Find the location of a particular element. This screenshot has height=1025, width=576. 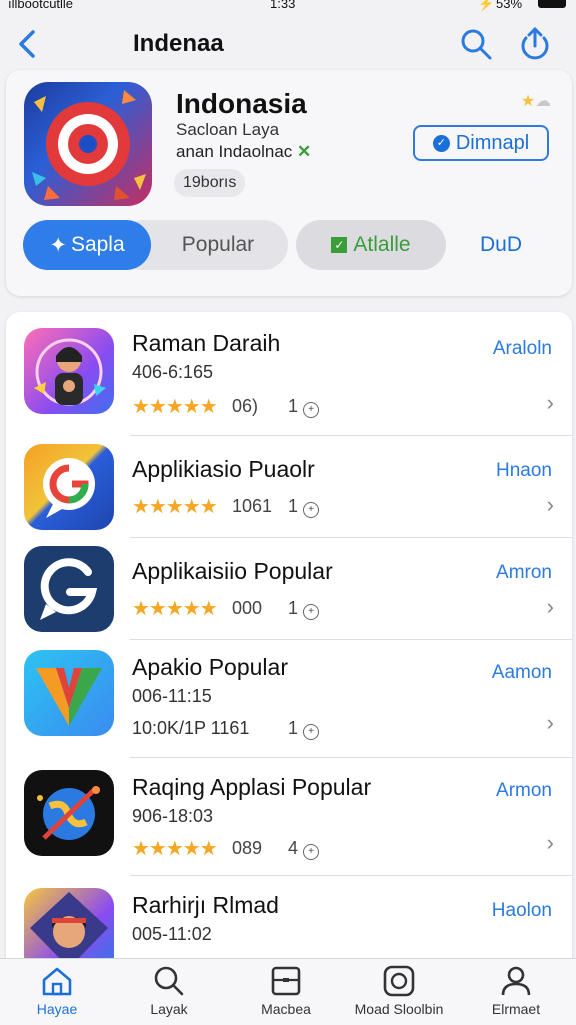

segment-popular-label: Popular is located at coordinates (218, 244).